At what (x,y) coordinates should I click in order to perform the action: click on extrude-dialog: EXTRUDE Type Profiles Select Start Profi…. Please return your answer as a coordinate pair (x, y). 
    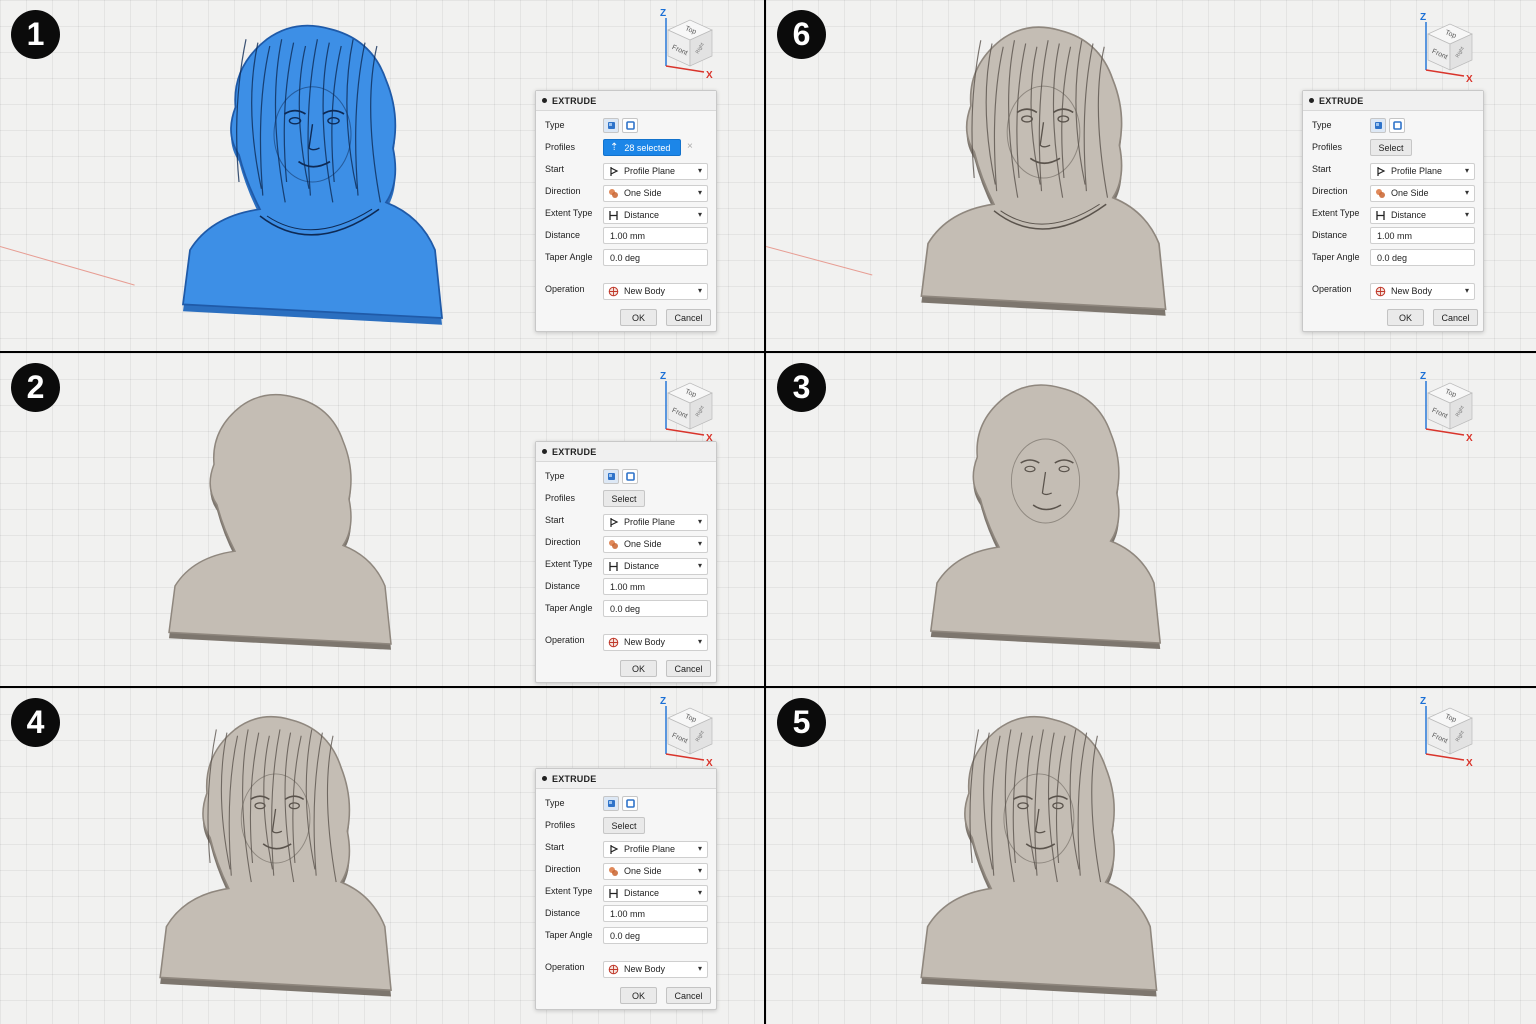
    Looking at the image, I should click on (626, 562).